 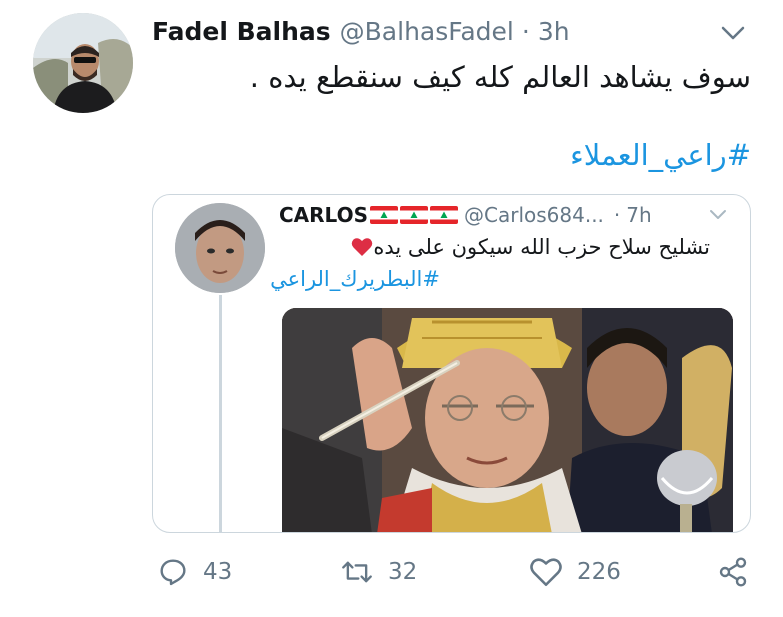 I want to click on heart-icon, so click(x=546, y=572).